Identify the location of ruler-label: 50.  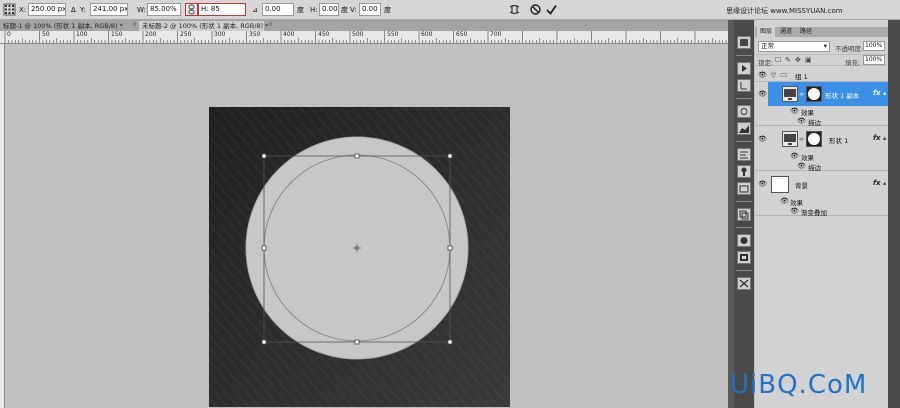
(46, 34).